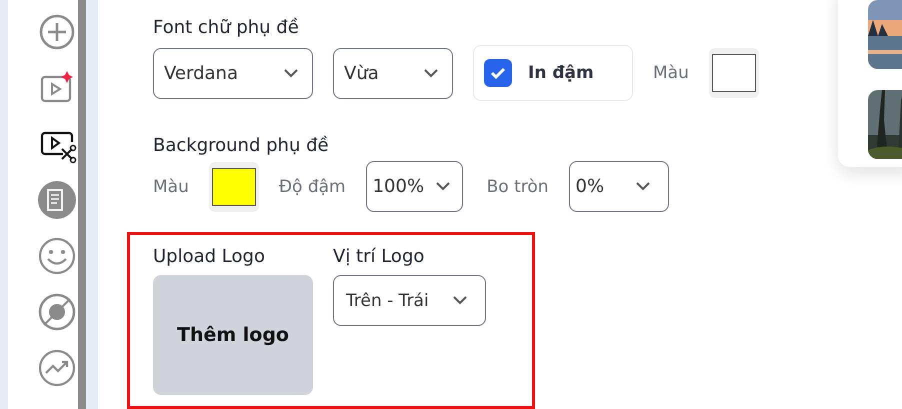 The image size is (902, 409). I want to click on checkbox-icon, so click(498, 73).